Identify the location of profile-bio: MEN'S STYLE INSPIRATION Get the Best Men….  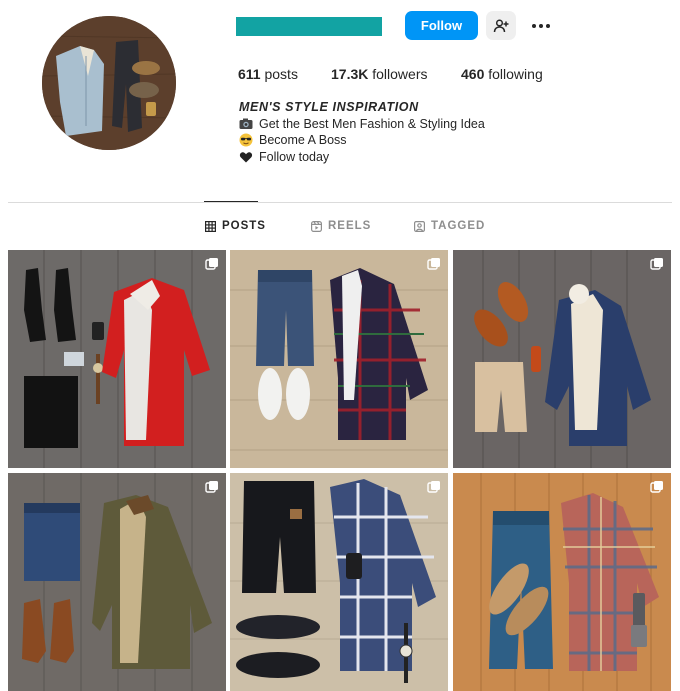
(362, 132).